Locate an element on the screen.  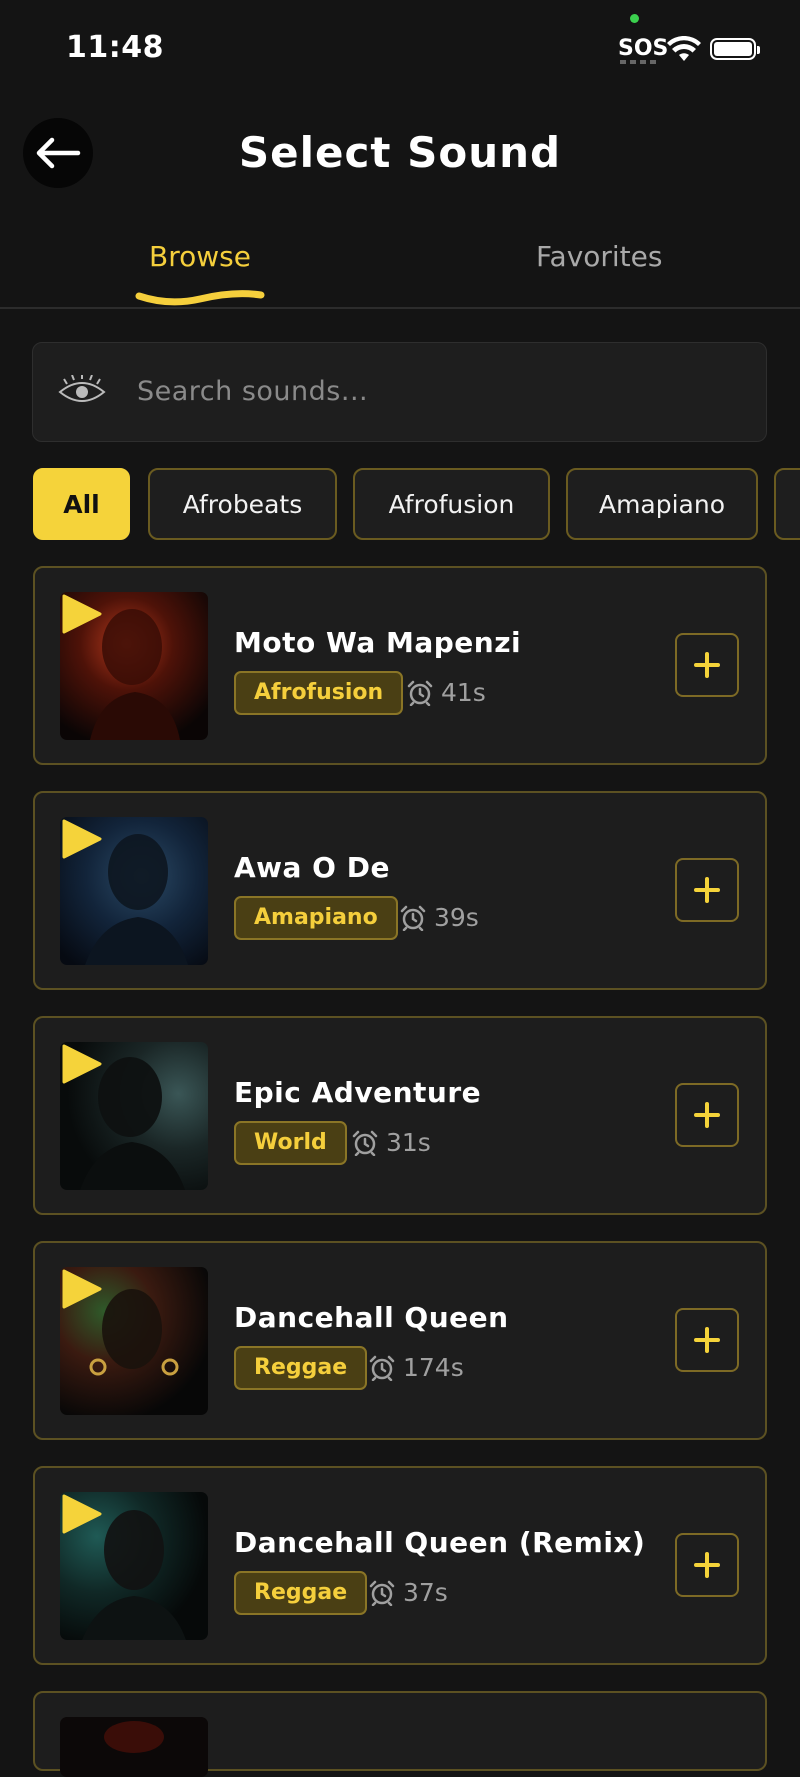
sound-card: Dancehall Queen (Remix) Reggae 37s is located at coordinates (400, 1565).